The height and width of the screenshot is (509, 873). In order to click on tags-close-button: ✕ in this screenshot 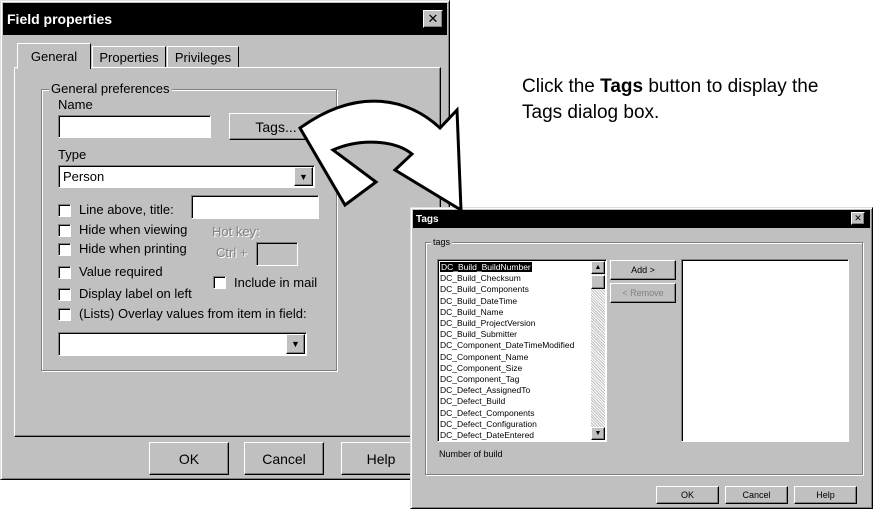, I will do `click(858, 218)`.